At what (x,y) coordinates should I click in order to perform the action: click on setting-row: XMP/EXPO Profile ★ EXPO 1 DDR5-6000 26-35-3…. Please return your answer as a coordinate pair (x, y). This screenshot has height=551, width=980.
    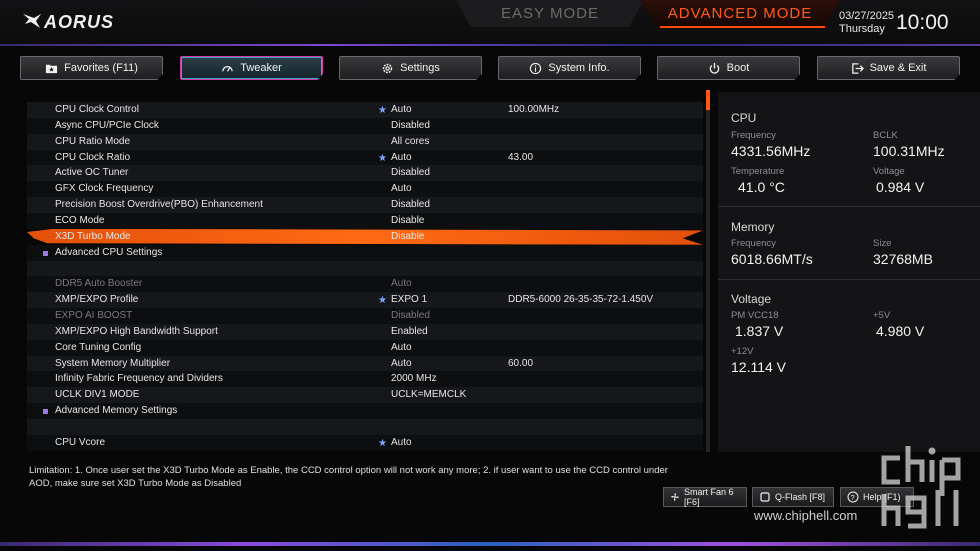
    Looking at the image, I should click on (365, 300).